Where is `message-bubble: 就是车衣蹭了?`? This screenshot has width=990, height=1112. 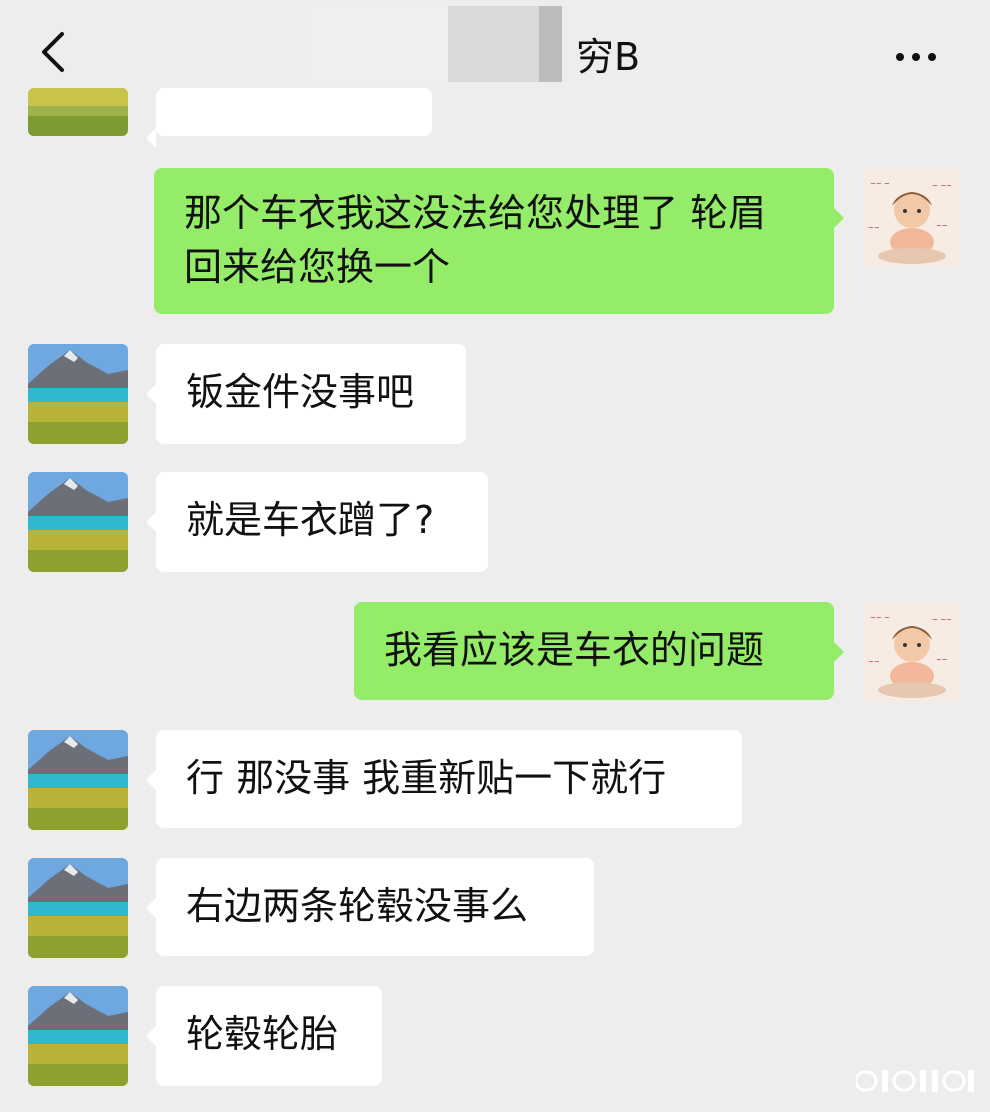 message-bubble: 就是车衣蹭了? is located at coordinates (317, 522).